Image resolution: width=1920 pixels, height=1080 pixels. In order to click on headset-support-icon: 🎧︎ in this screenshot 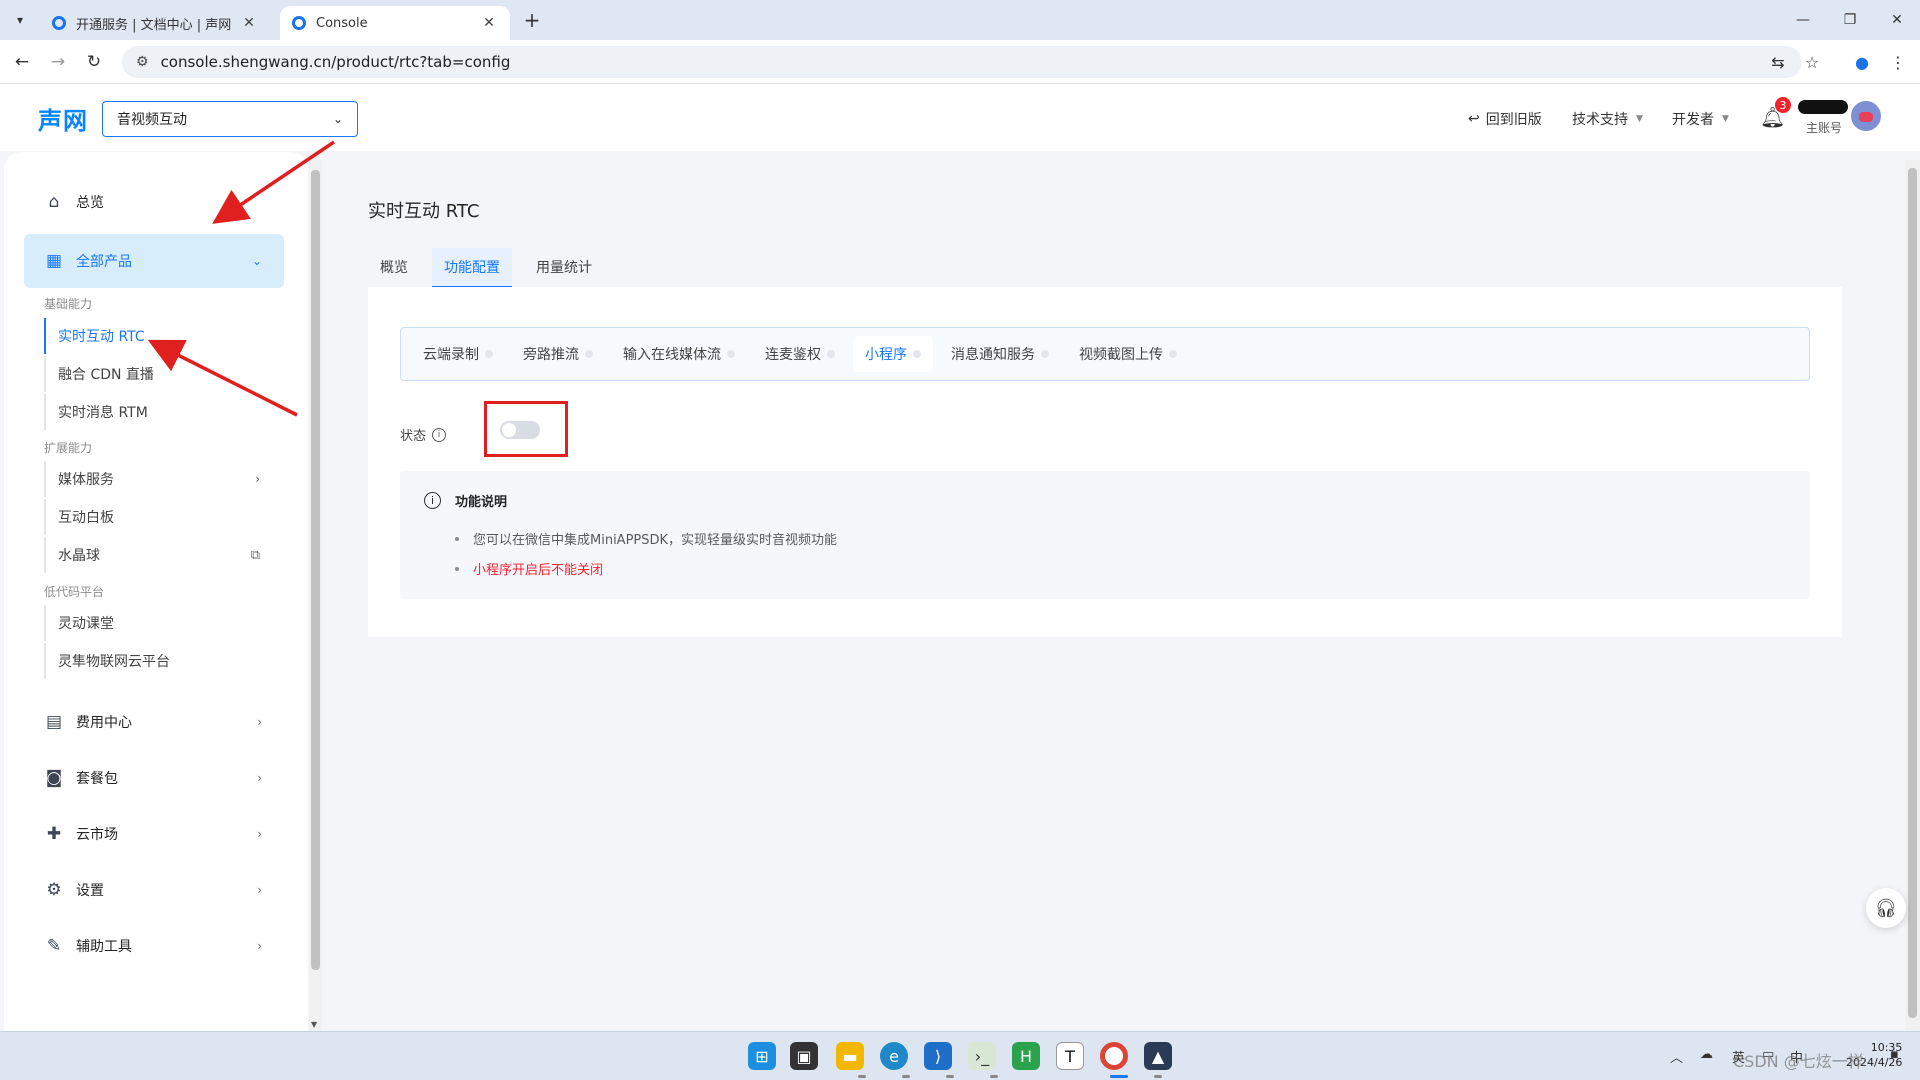, I will do `click(1886, 908)`.